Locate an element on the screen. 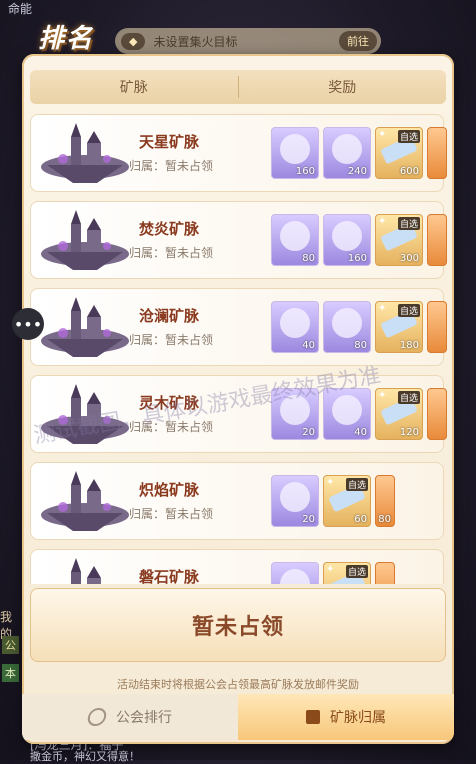  mine-row: 炽焰矿脉归属：暂未占领 20 ✦ 自选 60 80 is located at coordinates (237, 501).